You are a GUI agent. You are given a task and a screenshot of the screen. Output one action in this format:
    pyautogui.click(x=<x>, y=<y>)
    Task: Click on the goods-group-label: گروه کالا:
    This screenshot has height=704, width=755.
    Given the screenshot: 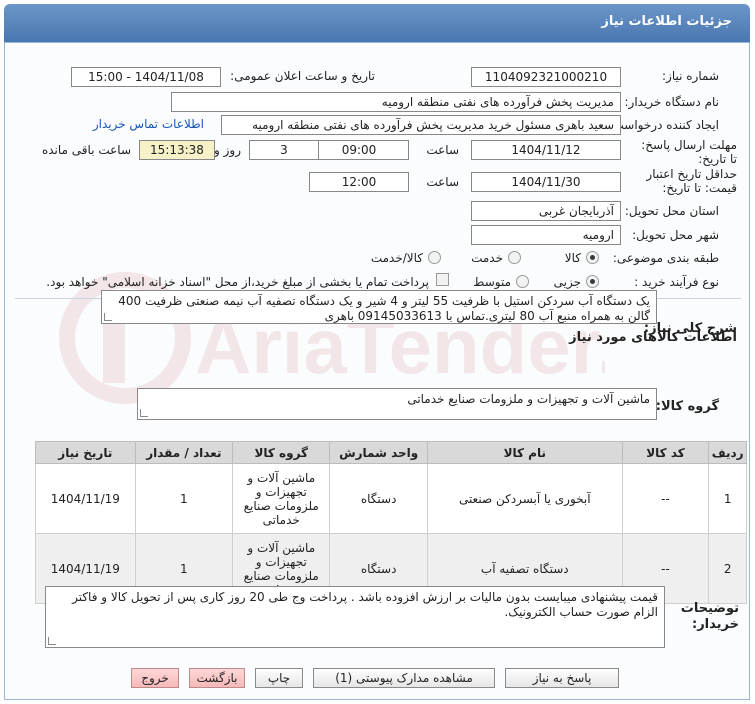 What is the action you would take?
    pyautogui.click(x=687, y=406)
    